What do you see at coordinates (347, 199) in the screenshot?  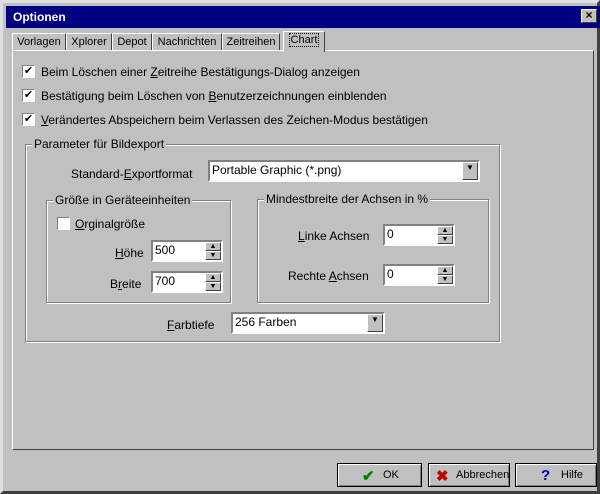 I see `axis-width-title: Mindestbreite der Achsen in %` at bounding box center [347, 199].